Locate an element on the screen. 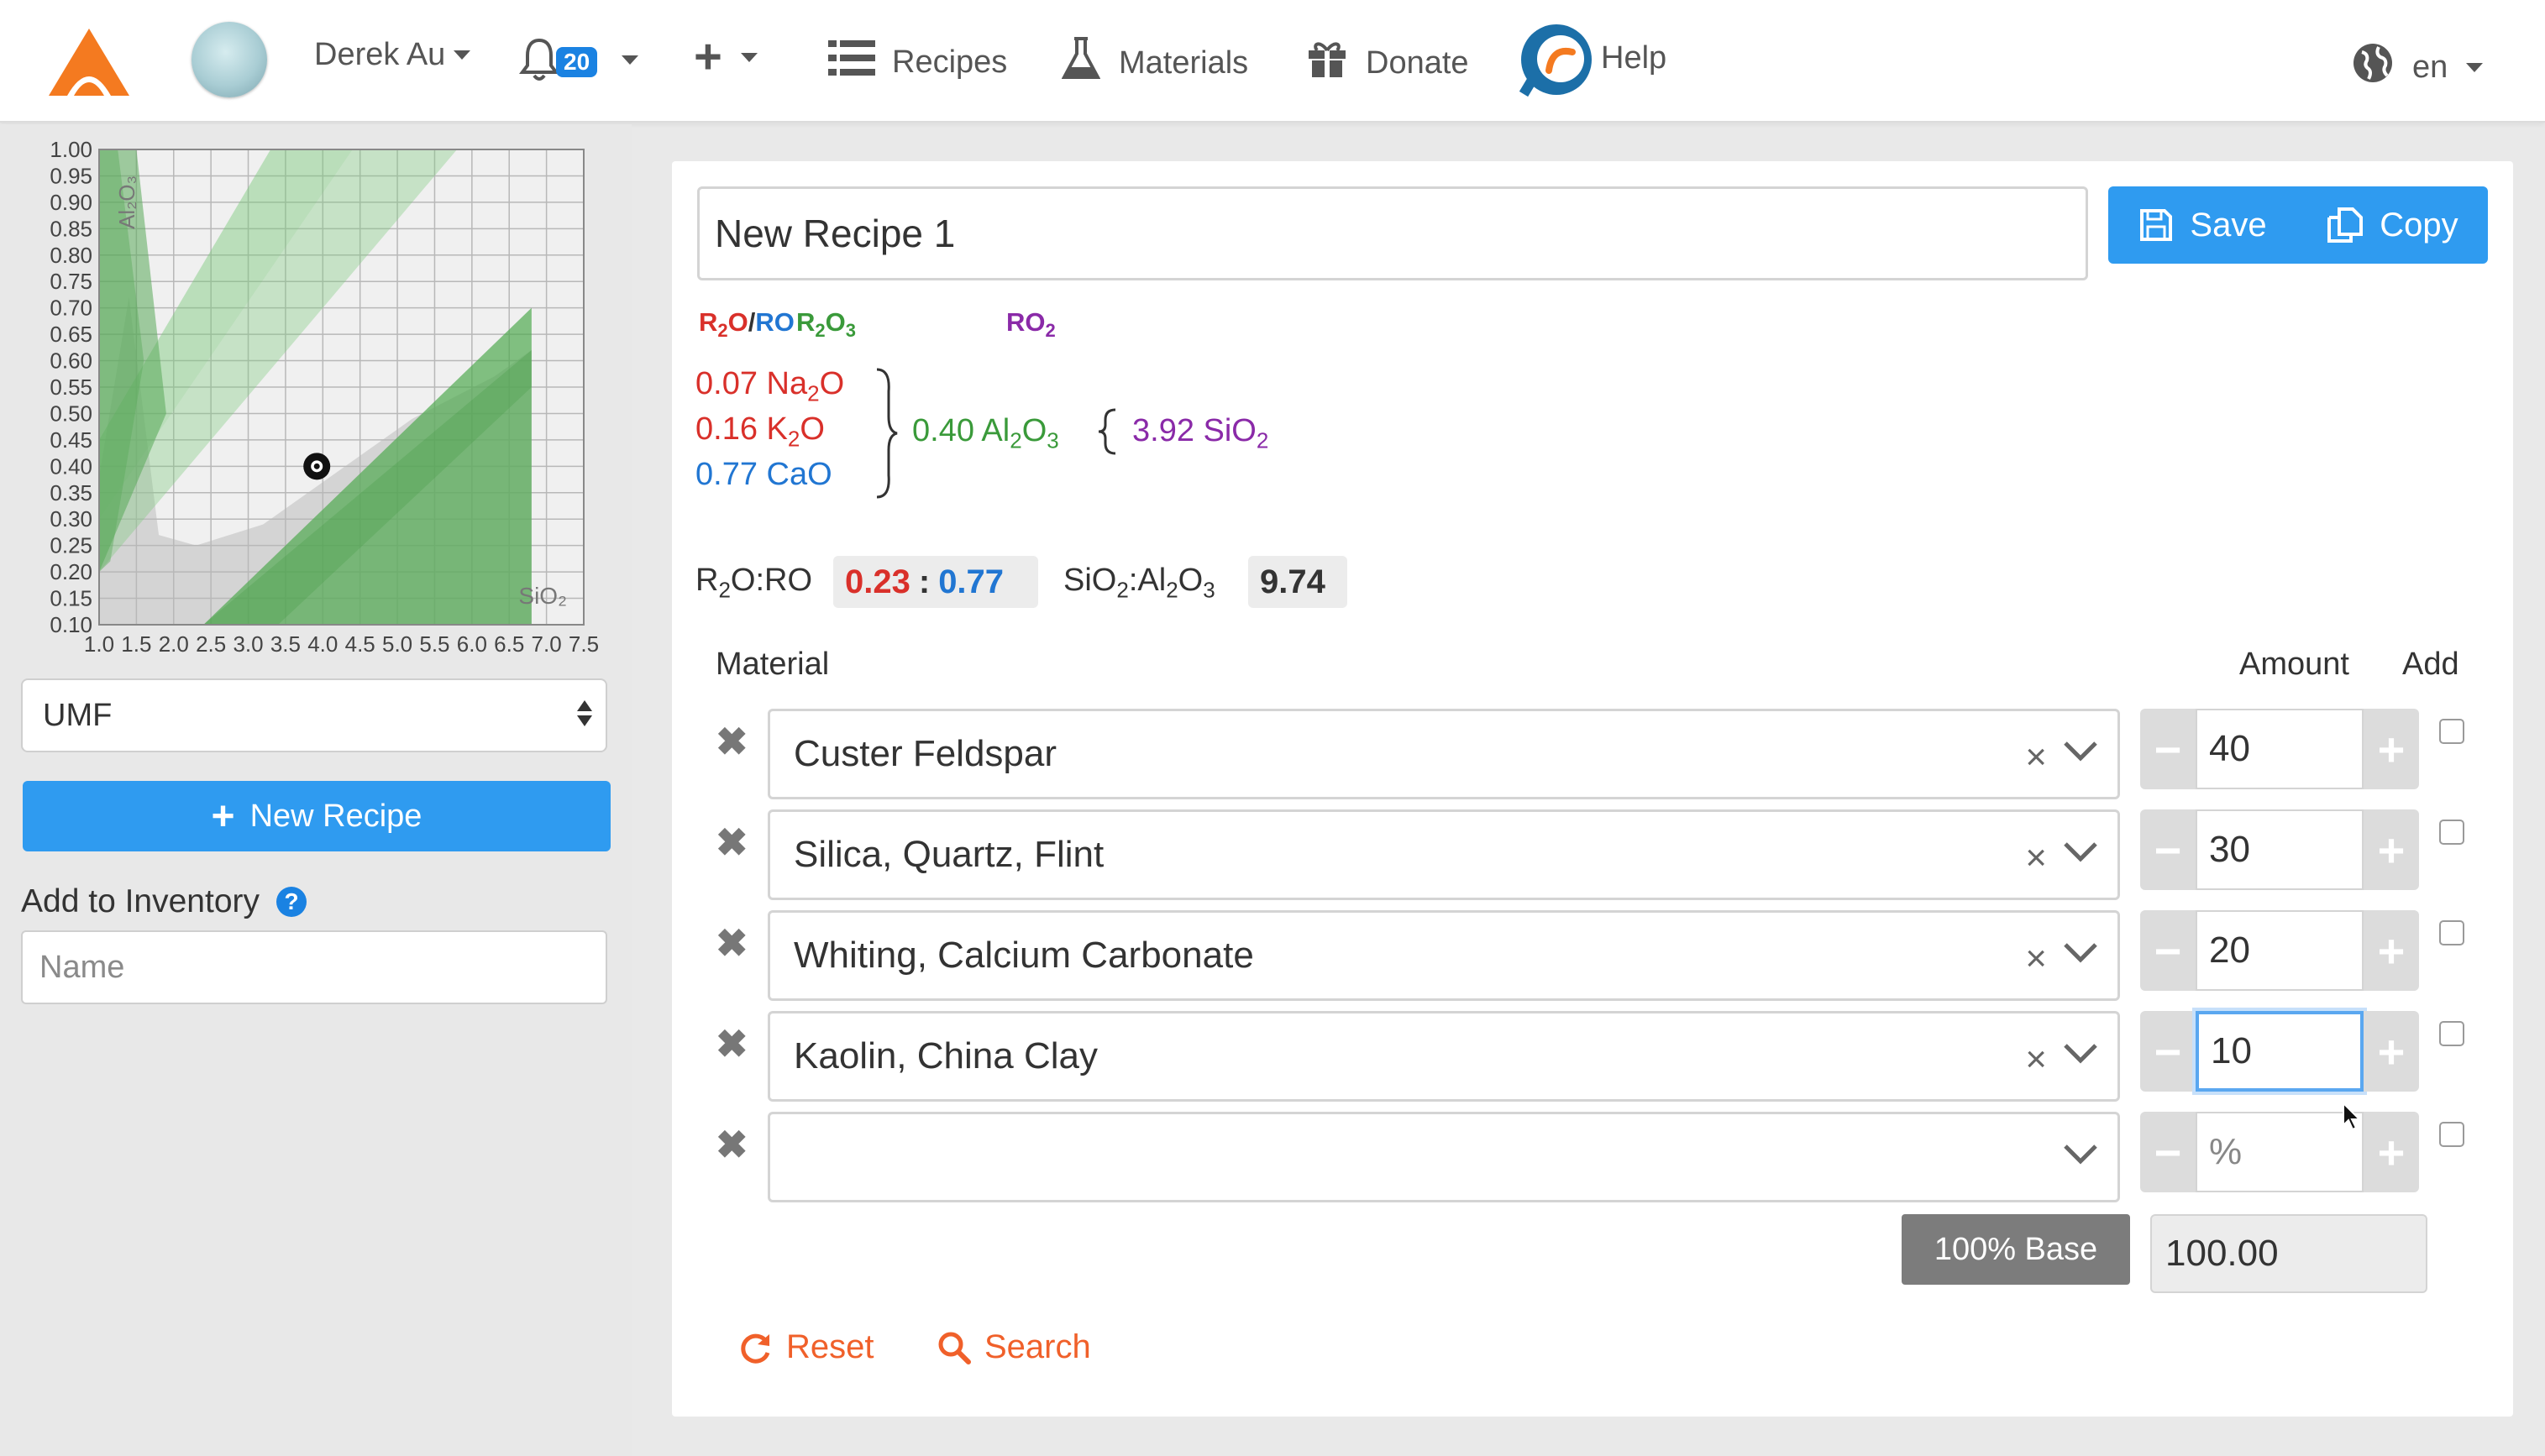  ratio-ro: 0.77 is located at coordinates (971, 581).